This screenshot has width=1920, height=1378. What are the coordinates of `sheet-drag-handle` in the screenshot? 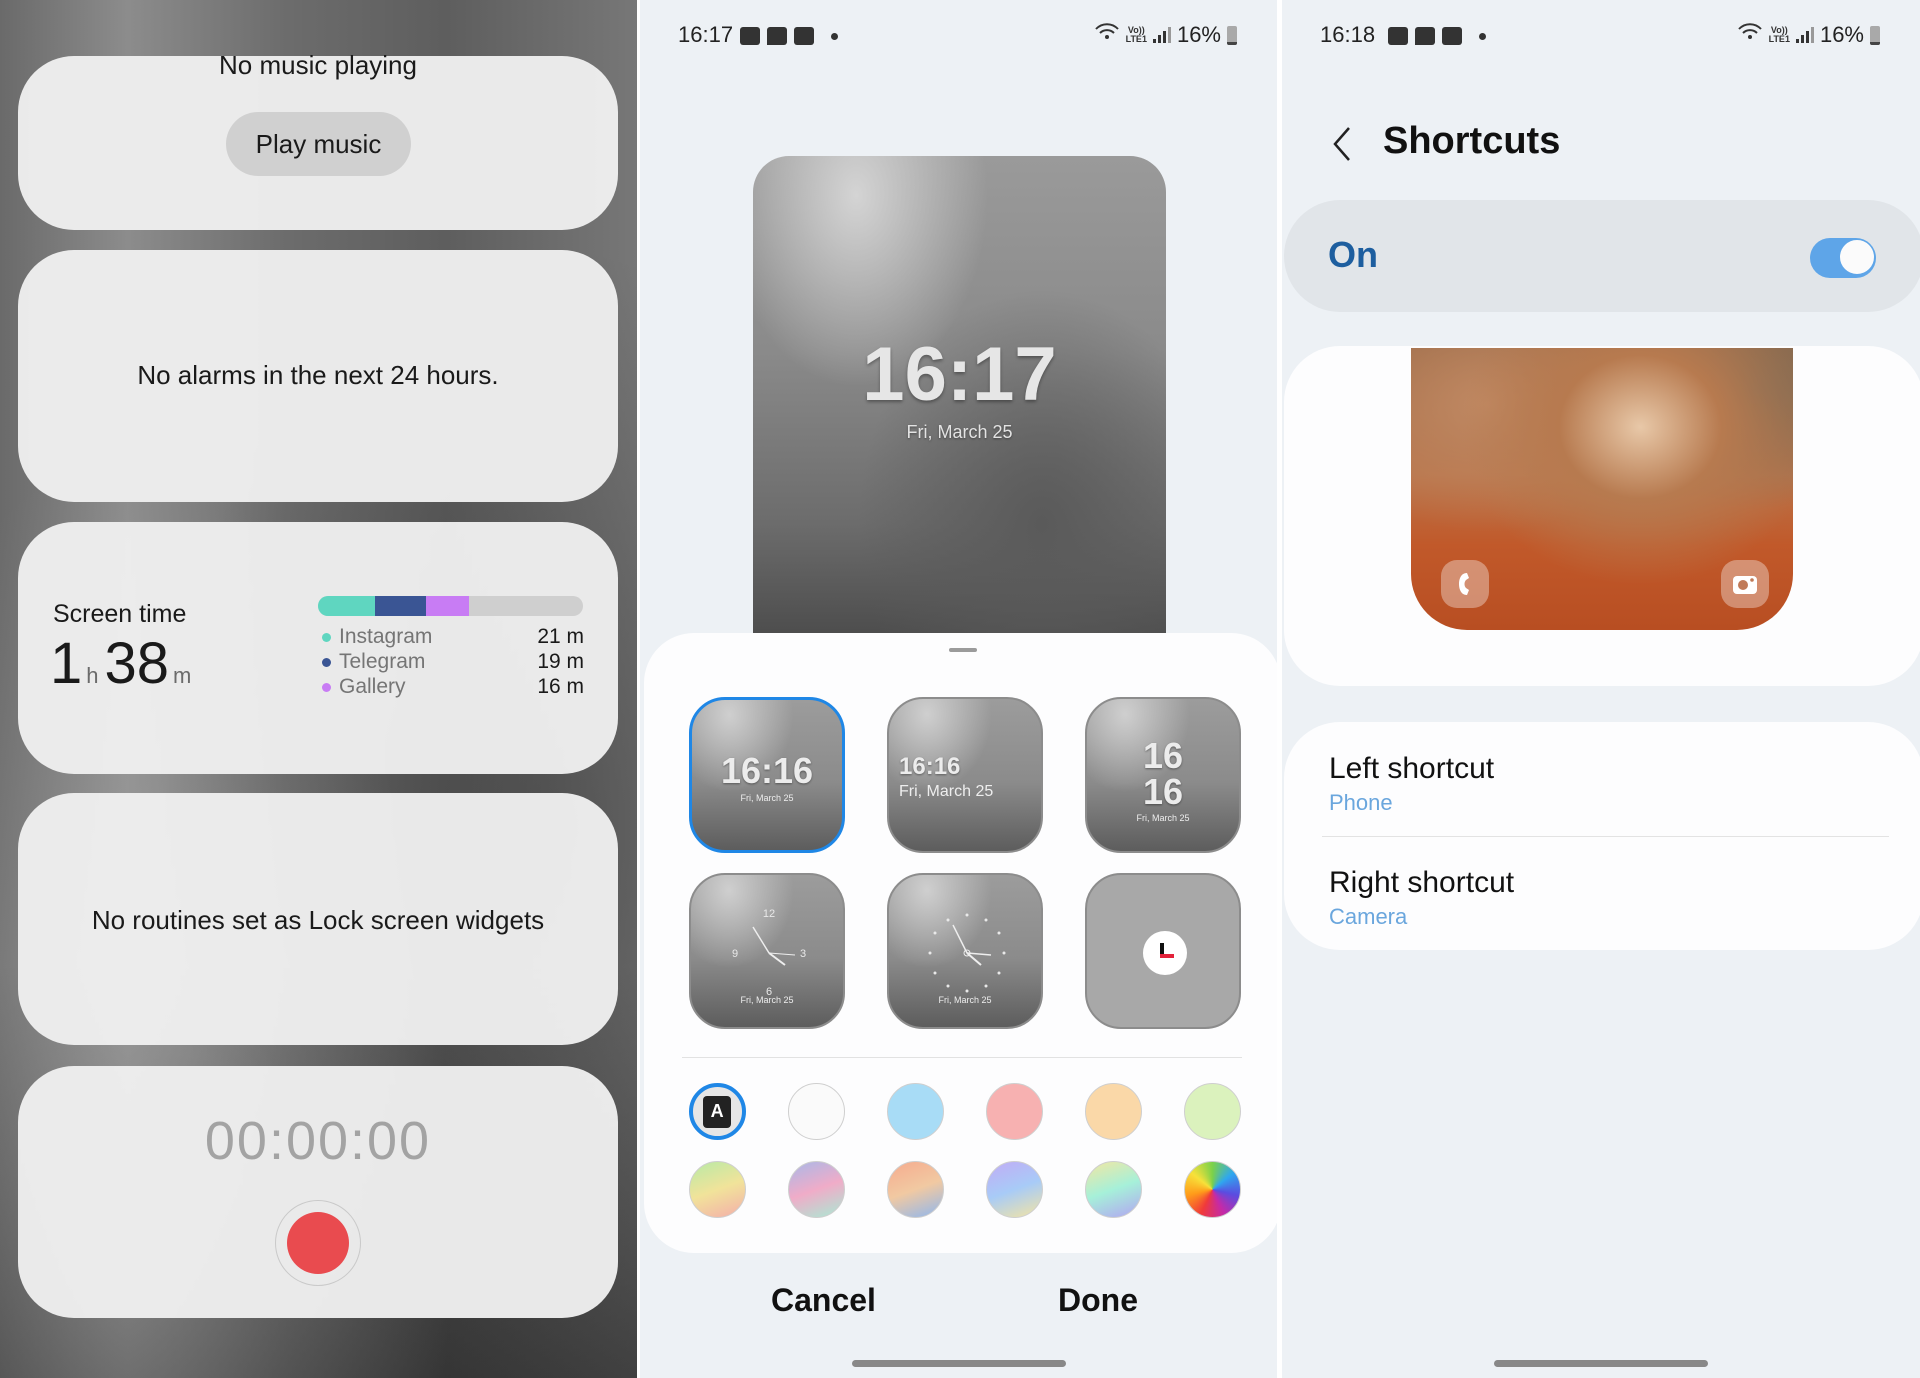 It's located at (963, 650).